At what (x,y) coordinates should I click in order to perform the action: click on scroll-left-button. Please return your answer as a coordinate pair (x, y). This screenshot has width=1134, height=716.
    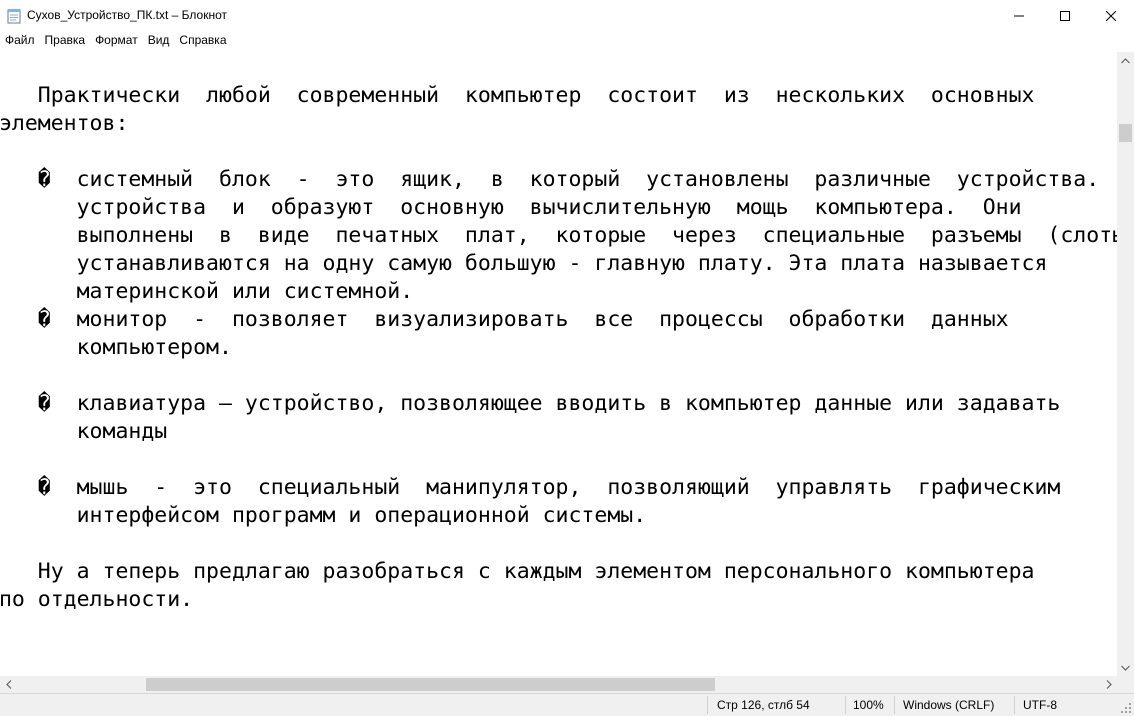
    Looking at the image, I should click on (8, 684).